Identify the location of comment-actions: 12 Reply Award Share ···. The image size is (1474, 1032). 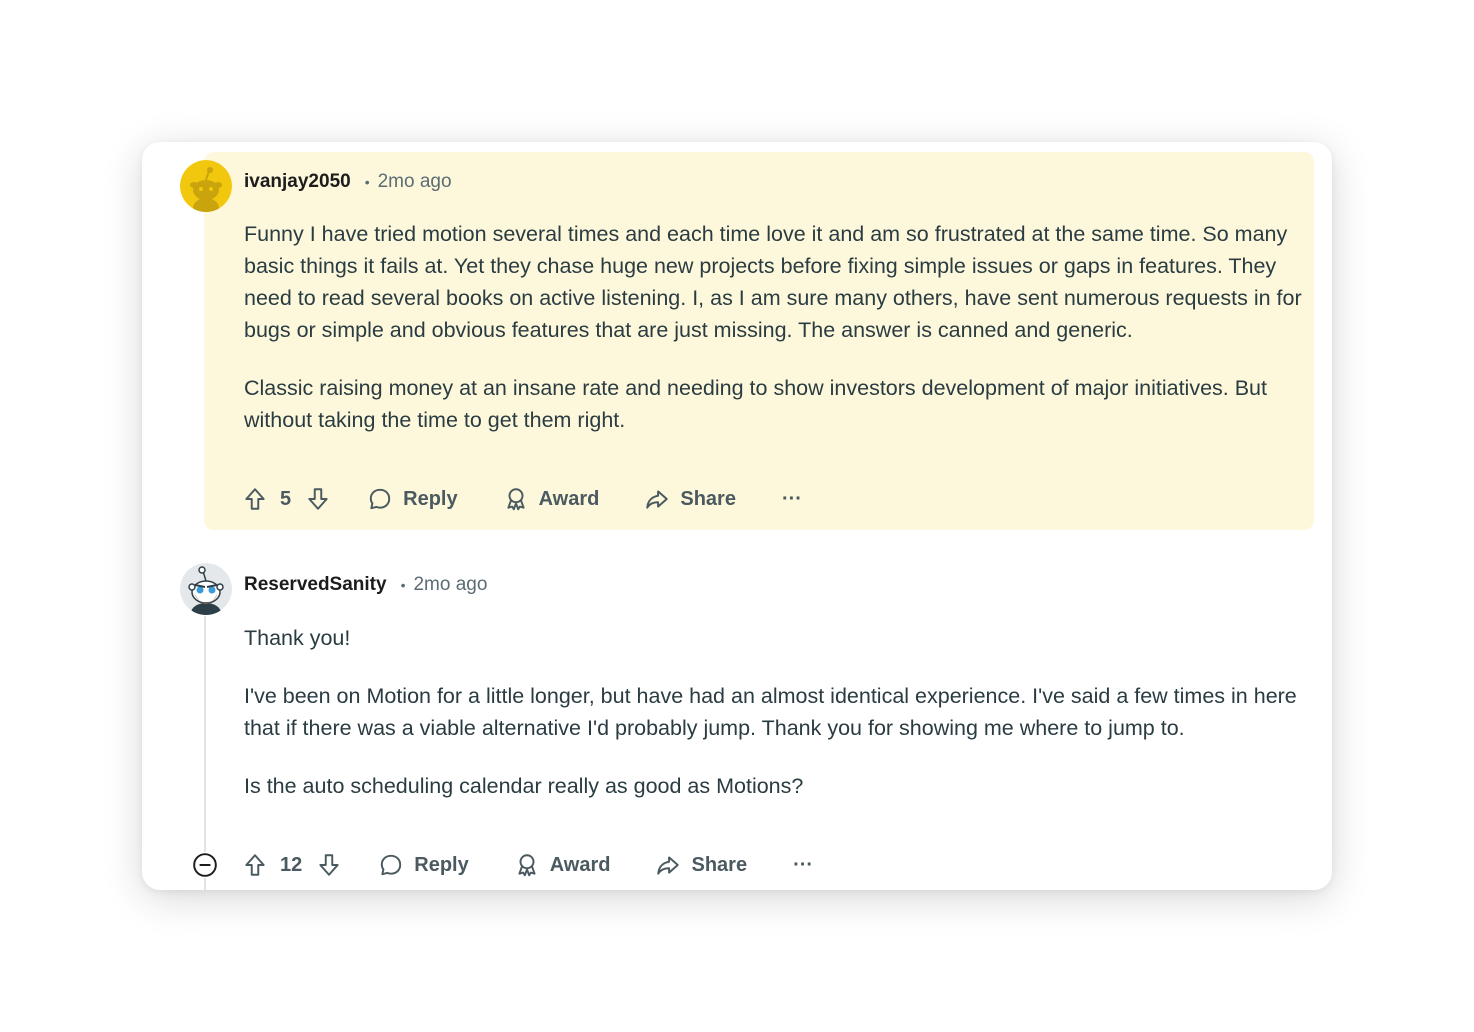
(527, 865).